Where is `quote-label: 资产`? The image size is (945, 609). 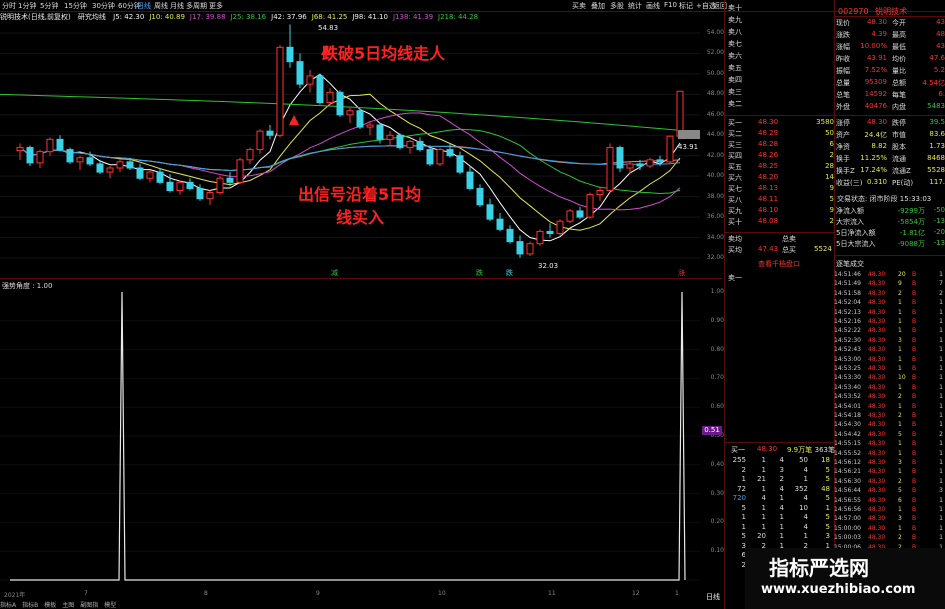 quote-label: 资产 is located at coordinates (843, 135).